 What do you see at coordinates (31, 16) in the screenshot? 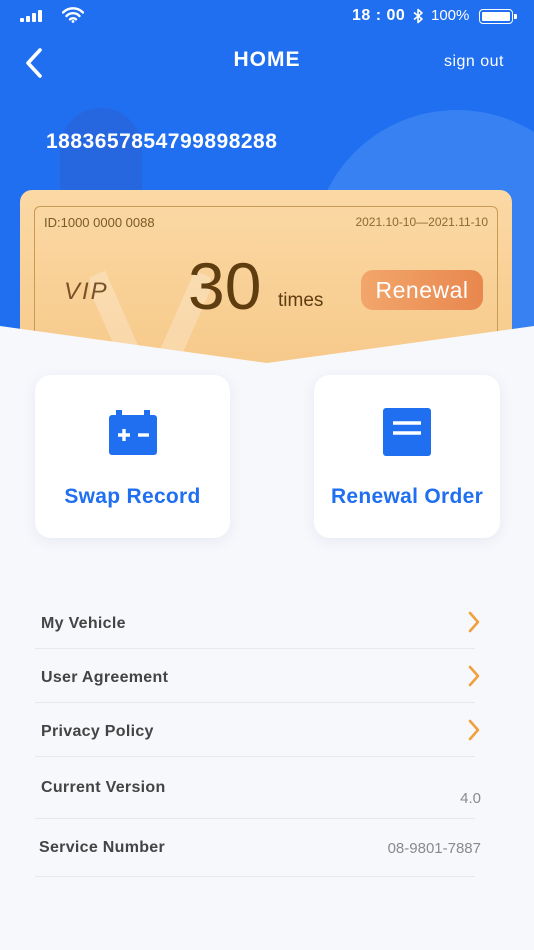
I see `cellular-signal-icon` at bounding box center [31, 16].